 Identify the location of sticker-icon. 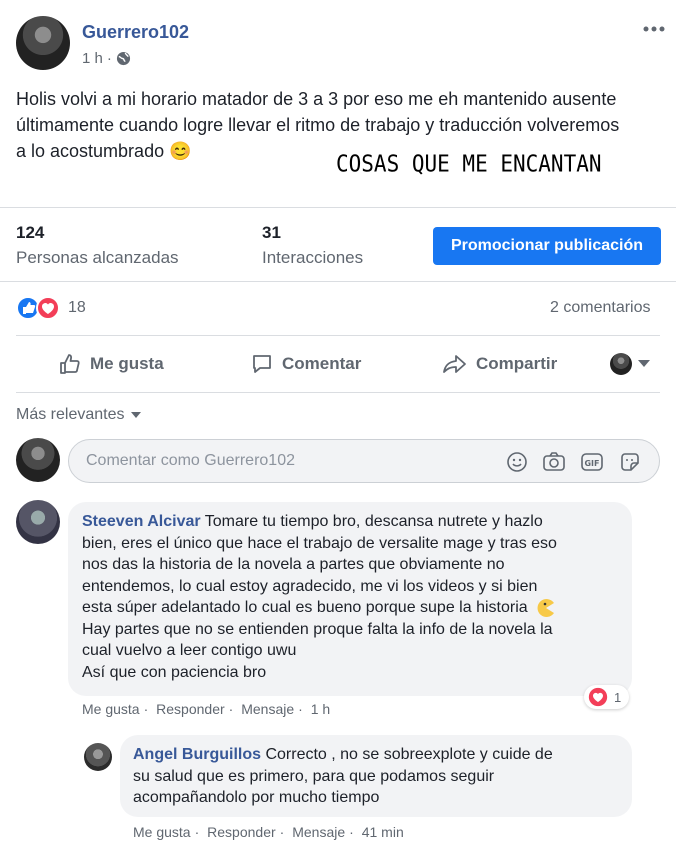
(630, 462).